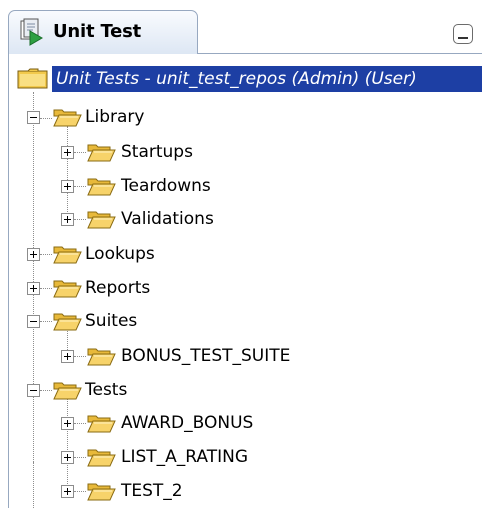 The height and width of the screenshot is (508, 482). What do you see at coordinates (157, 152) in the screenshot?
I see `tree-item-startups: Startups` at bounding box center [157, 152].